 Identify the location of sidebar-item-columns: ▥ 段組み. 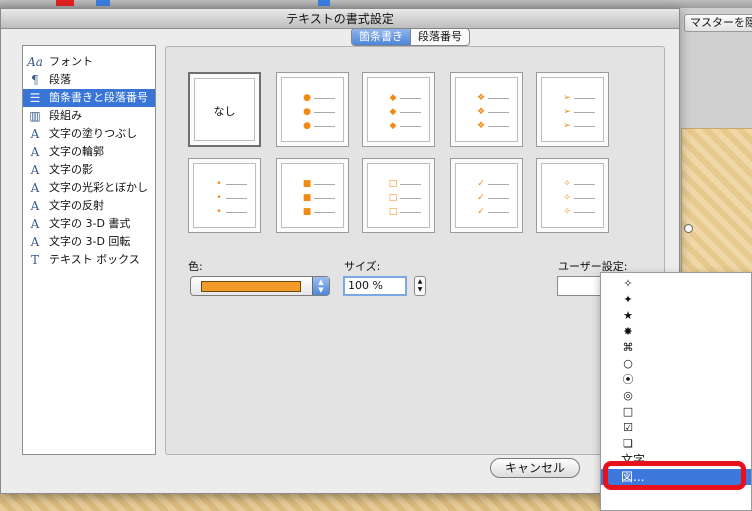
(89, 116).